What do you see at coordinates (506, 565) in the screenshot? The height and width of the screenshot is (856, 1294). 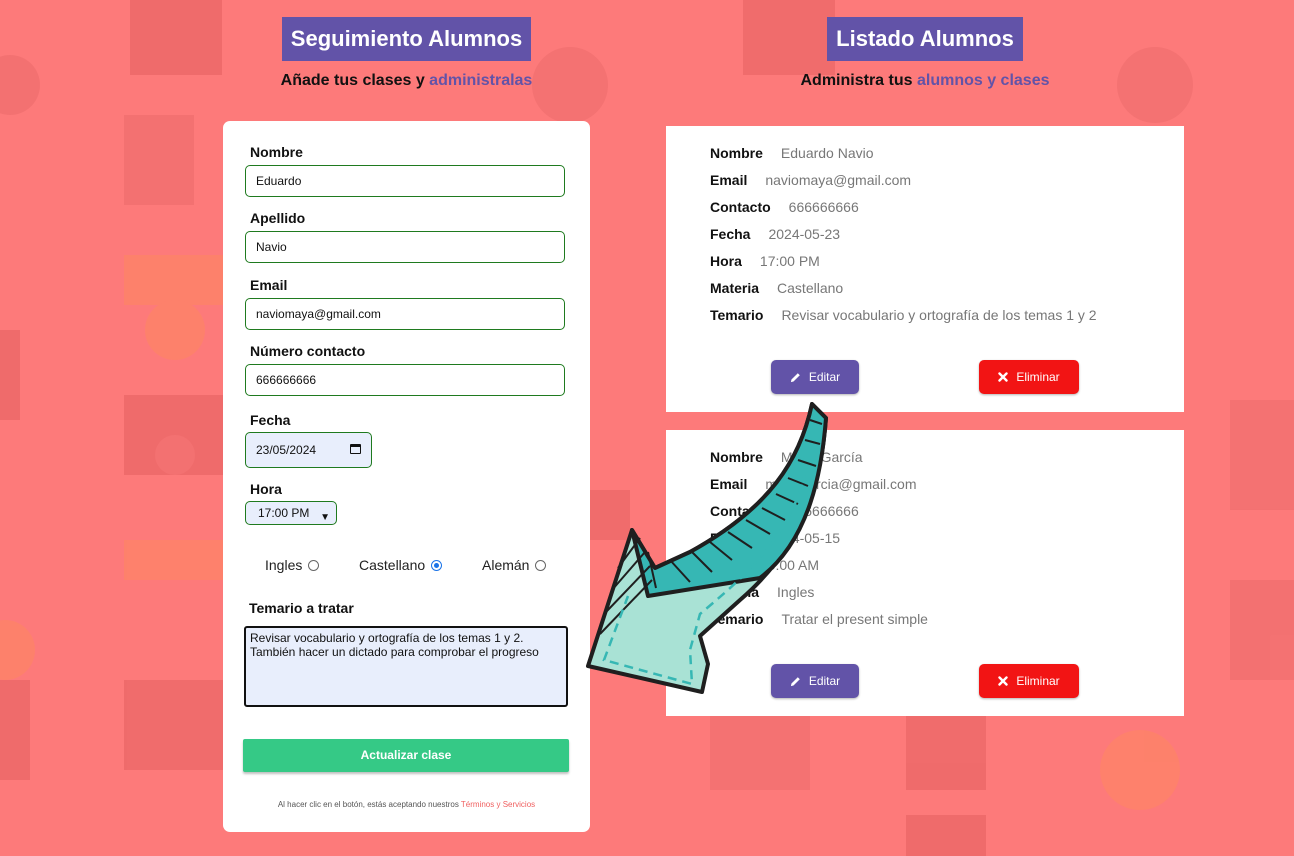 I see `materia-label: Alemán` at bounding box center [506, 565].